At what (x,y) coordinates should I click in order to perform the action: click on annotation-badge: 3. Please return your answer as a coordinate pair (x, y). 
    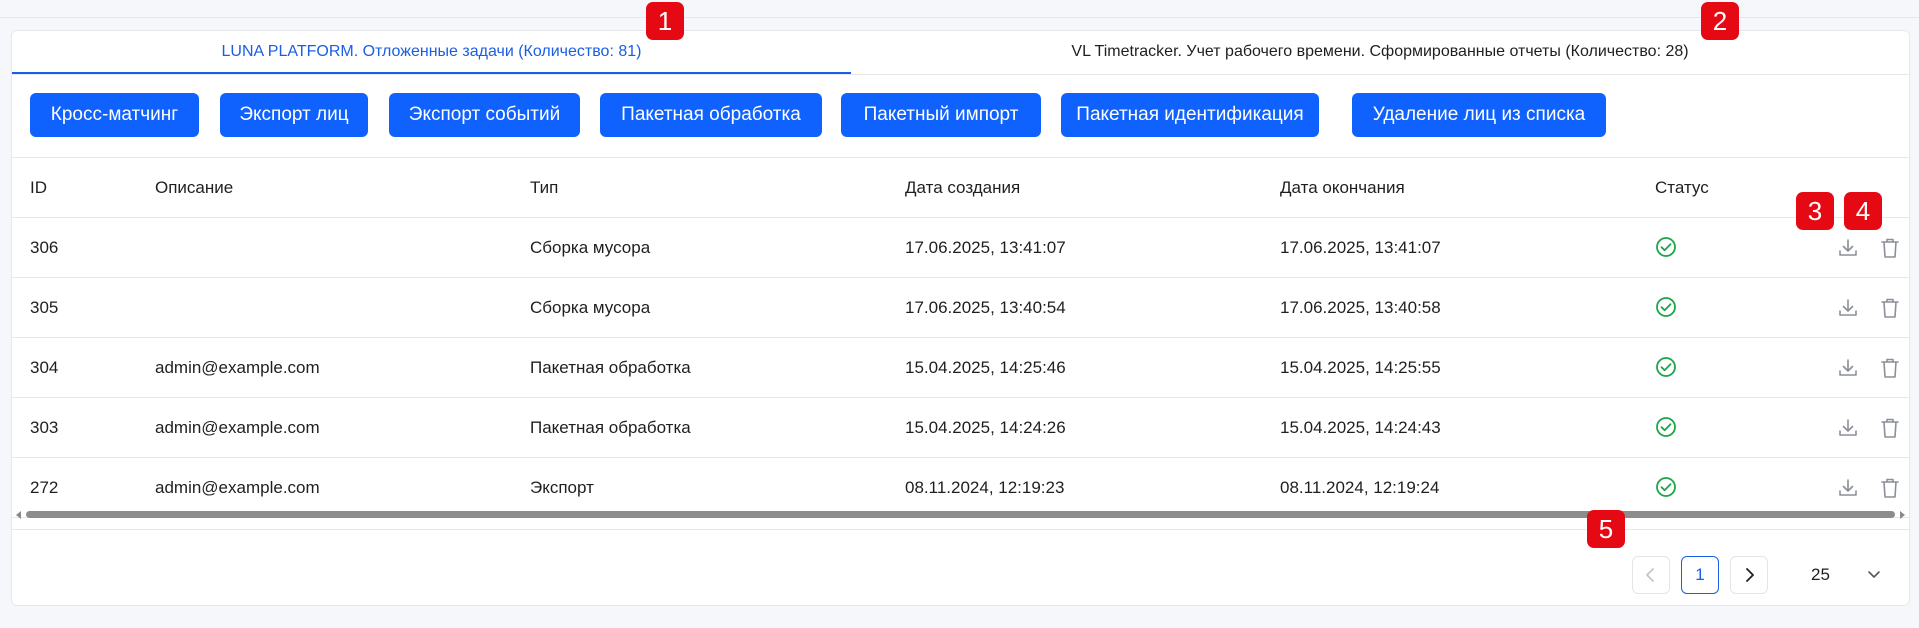
    Looking at the image, I should click on (1815, 211).